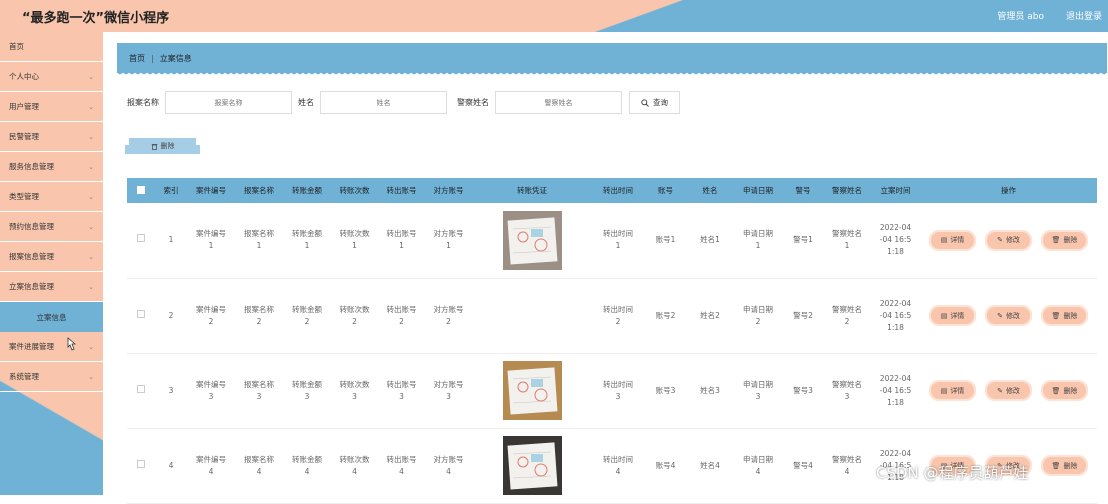  I want to click on batch-delete-button: 删除, so click(162, 146).